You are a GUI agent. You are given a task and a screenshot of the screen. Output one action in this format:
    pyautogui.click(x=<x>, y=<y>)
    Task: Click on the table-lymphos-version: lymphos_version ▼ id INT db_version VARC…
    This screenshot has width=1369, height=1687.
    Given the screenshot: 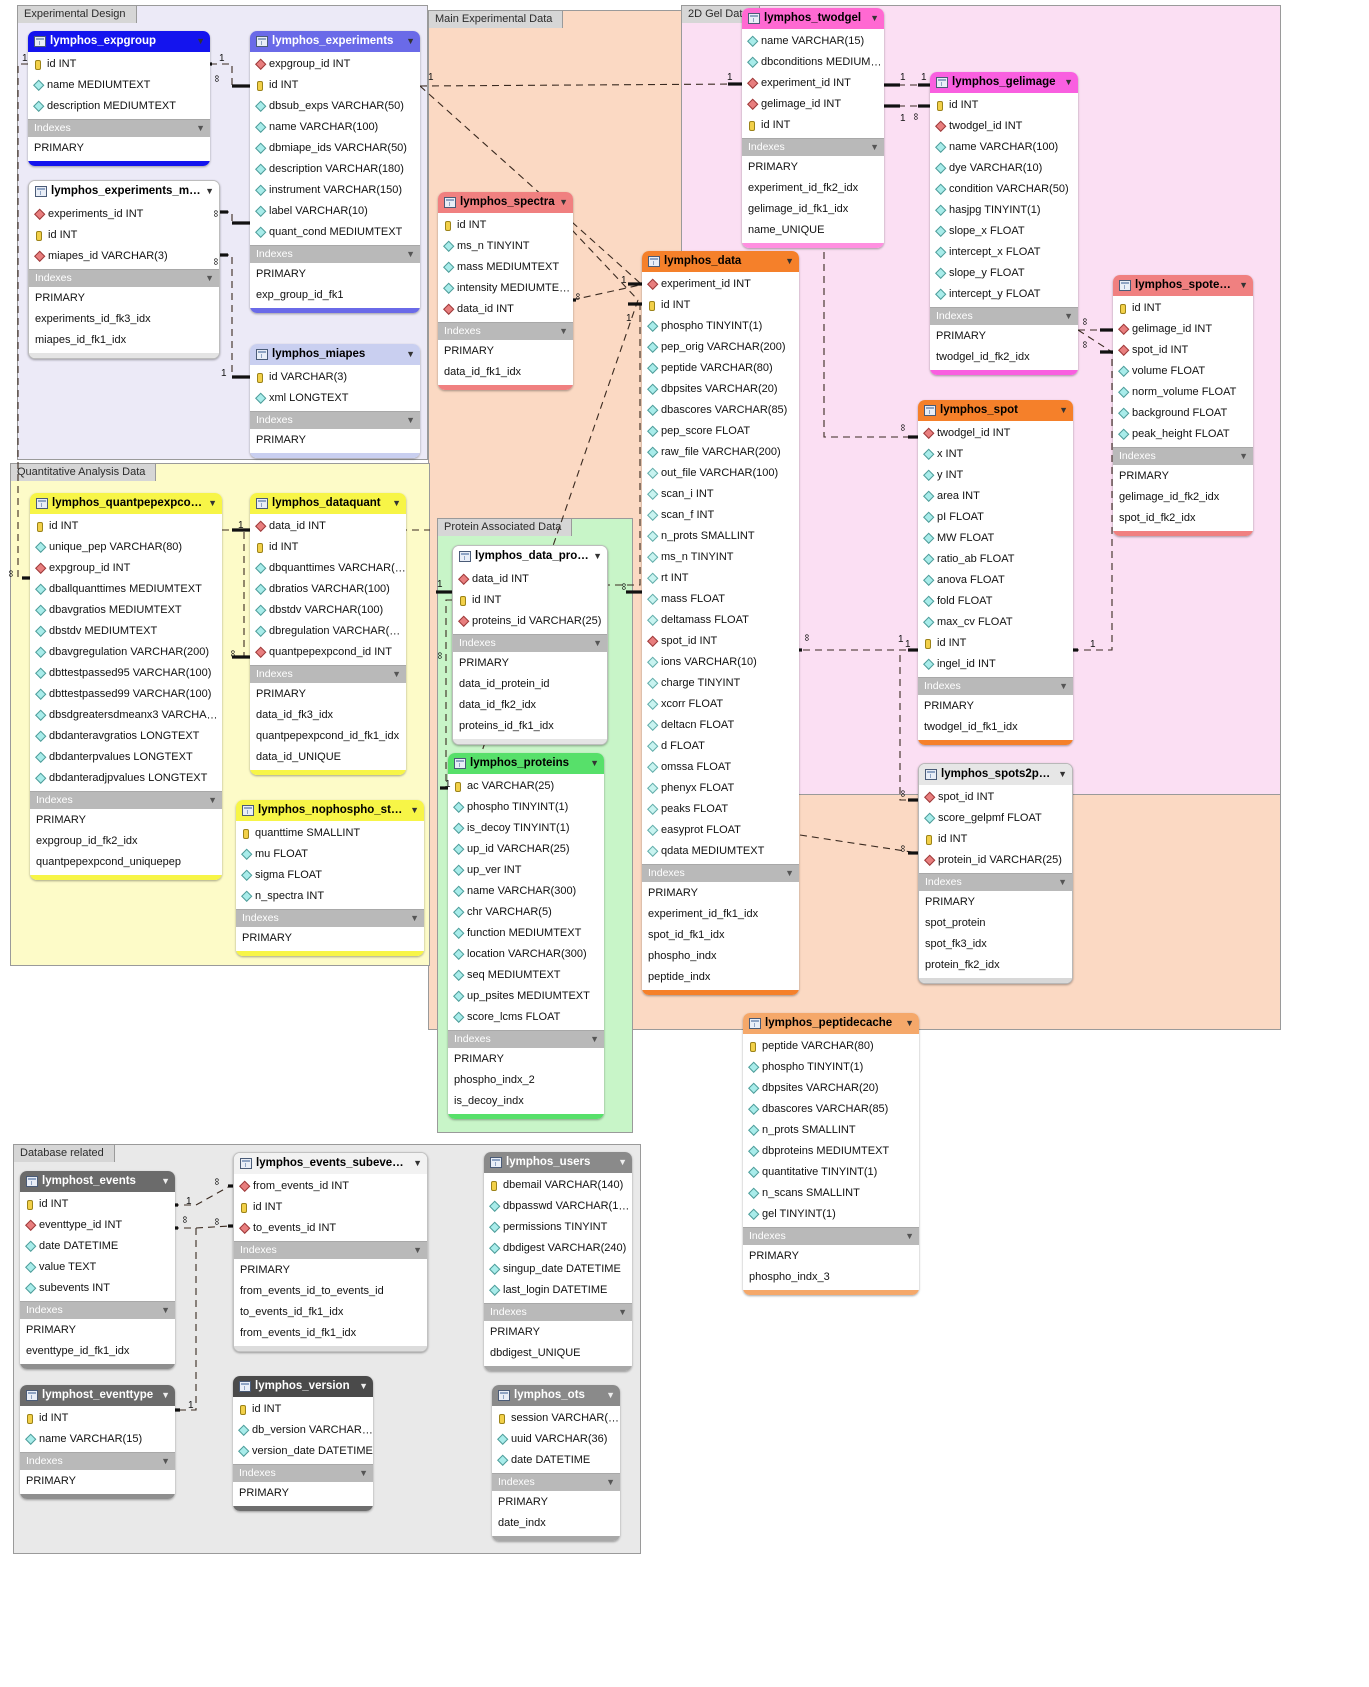 What is the action you would take?
    pyautogui.click(x=303, y=1443)
    